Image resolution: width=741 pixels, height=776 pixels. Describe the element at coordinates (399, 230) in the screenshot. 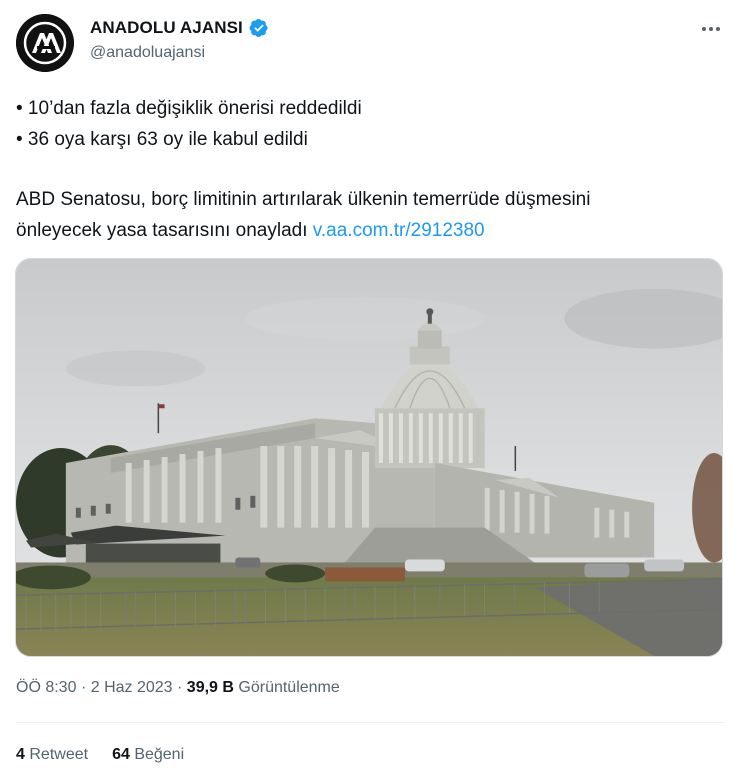

I see `tweet-link: v.aa.com.tr/2912380` at that location.